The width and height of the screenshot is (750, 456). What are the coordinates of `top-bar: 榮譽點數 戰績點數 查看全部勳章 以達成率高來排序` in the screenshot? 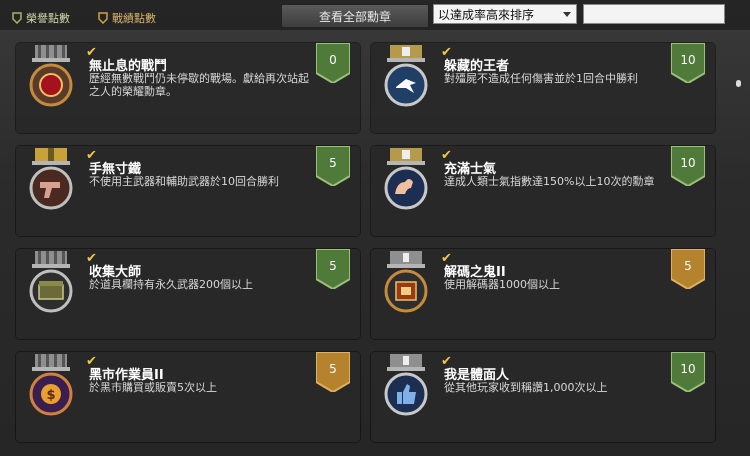 It's located at (375, 15).